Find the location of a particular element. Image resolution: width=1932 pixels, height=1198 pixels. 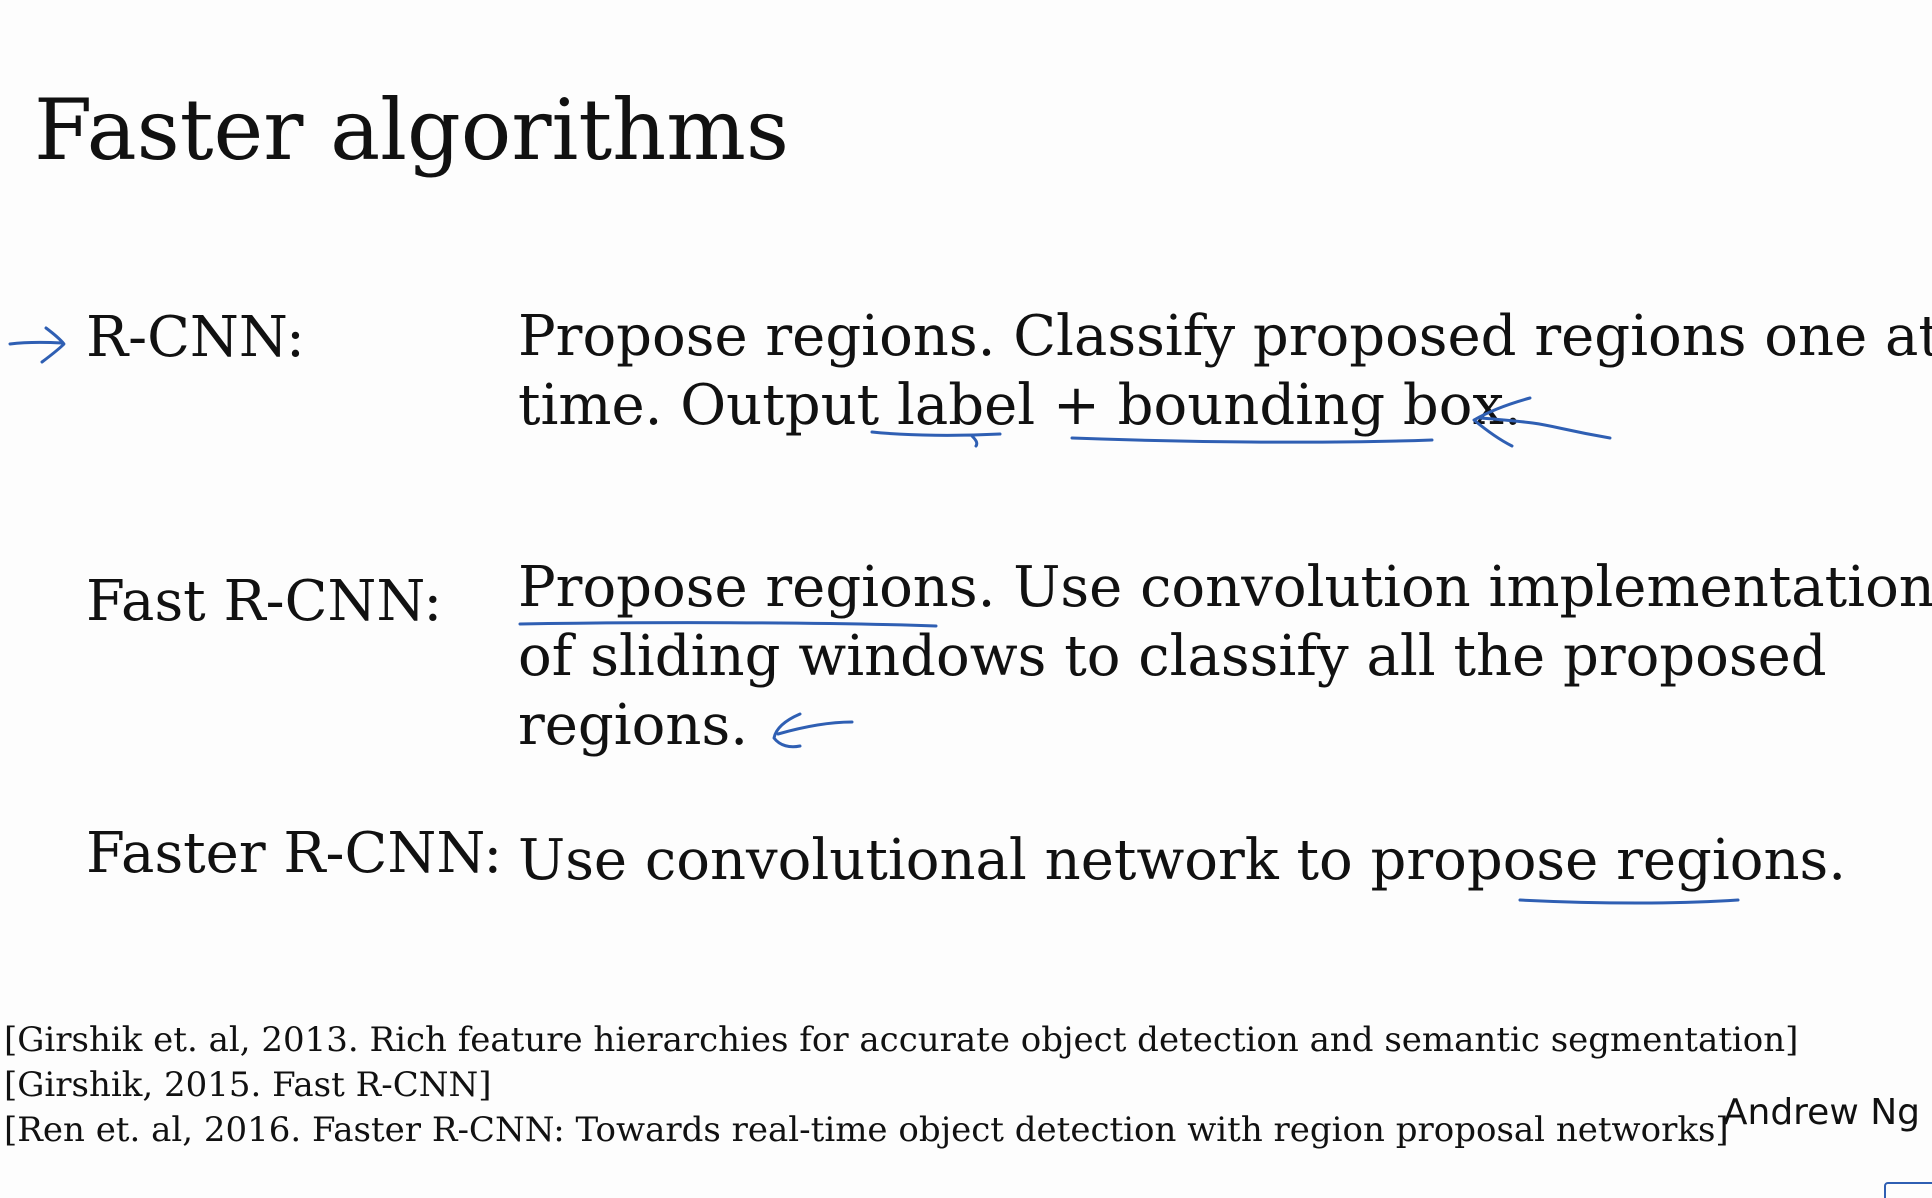

underline is located at coordinates (1629, 901).